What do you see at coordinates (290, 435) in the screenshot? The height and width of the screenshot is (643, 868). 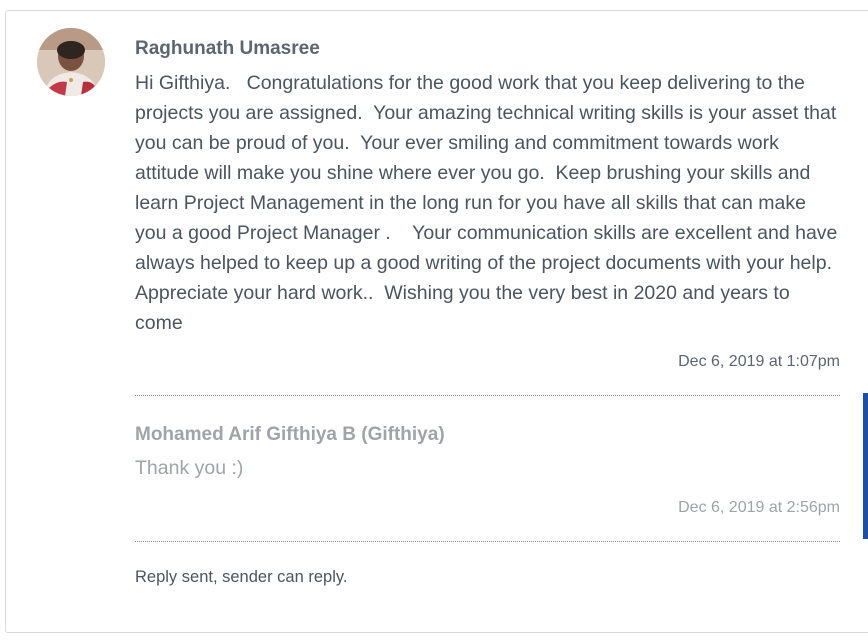 I see `reply-sender-name: Mohamed Arif Gifthiya B (Gifthiya)` at bounding box center [290, 435].